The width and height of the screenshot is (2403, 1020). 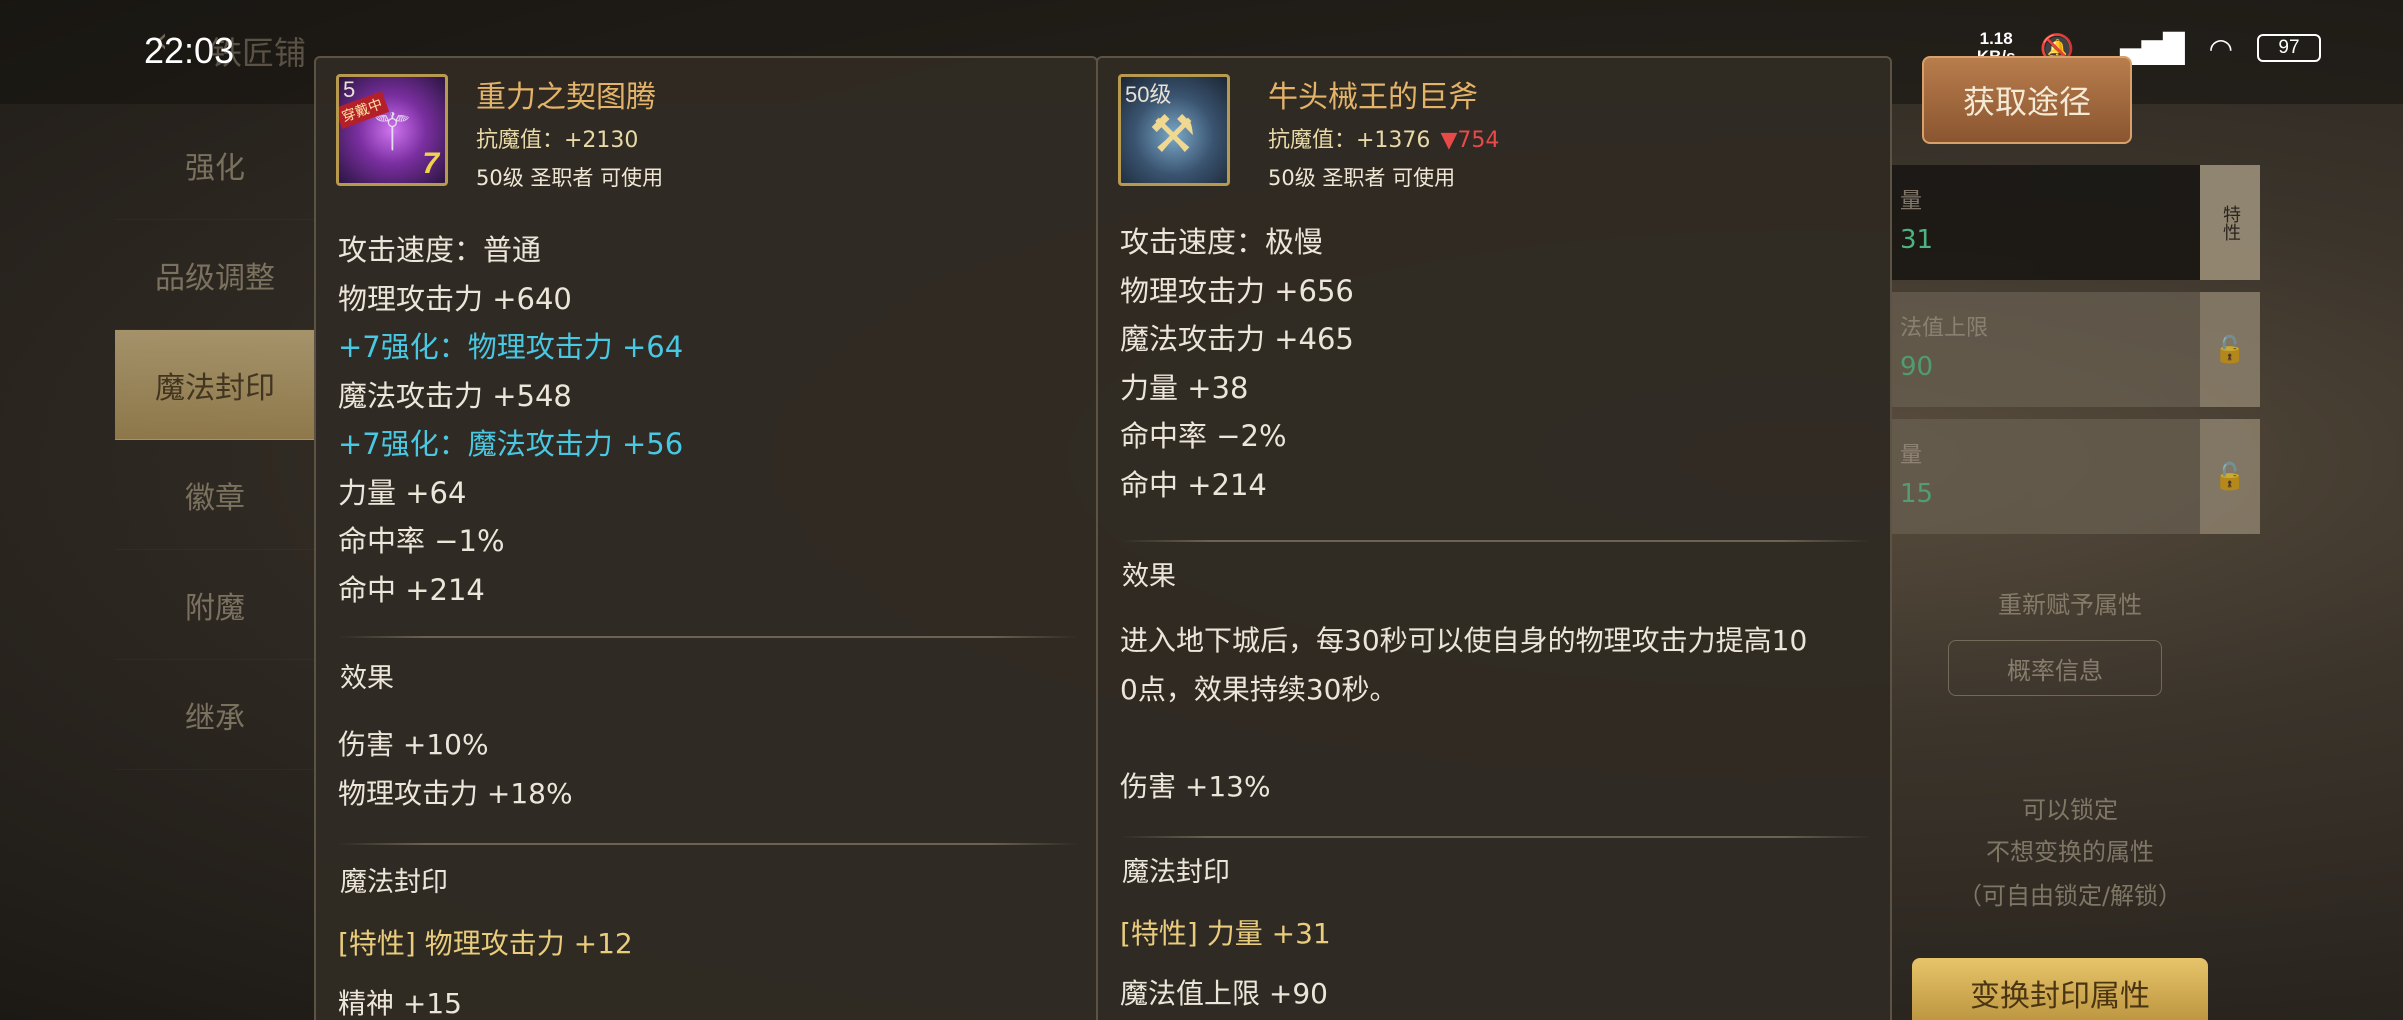 I want to click on stat-line: 魔法攻击力 +465, so click(x=1237, y=339).